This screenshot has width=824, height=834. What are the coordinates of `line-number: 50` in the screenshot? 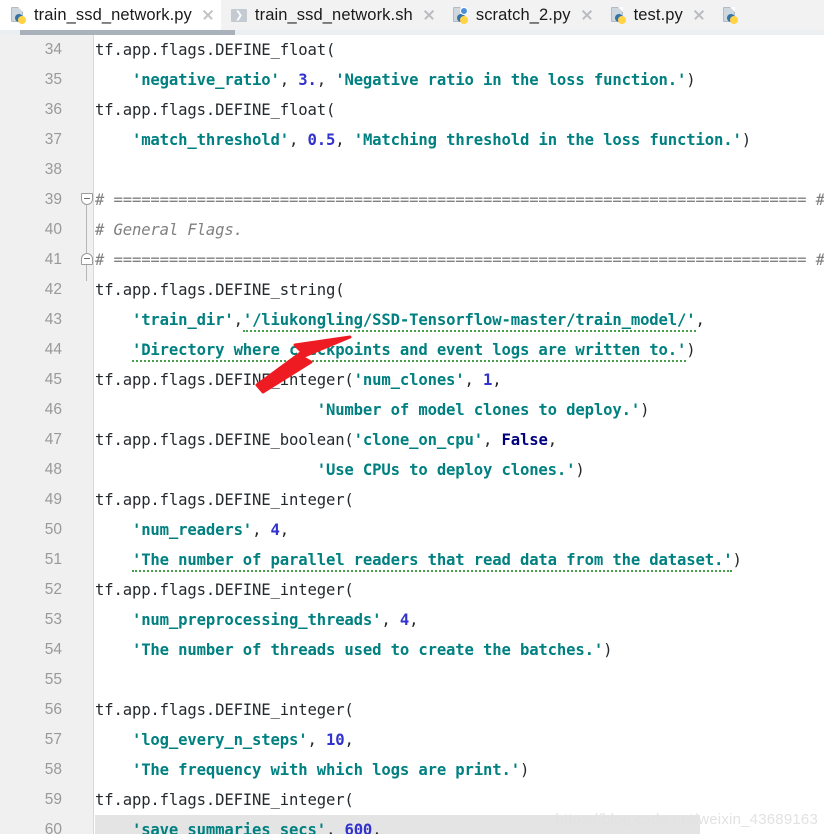 It's located at (31, 530).